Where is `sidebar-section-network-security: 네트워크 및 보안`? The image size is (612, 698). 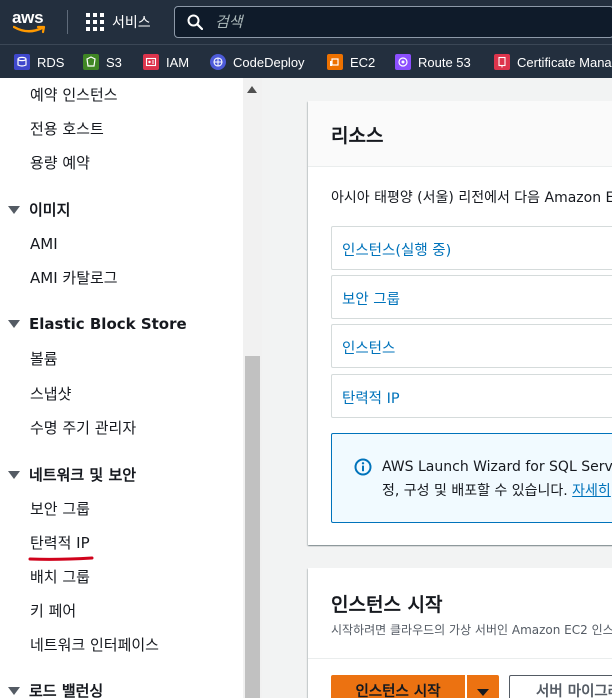
sidebar-section-network-security: 네트워크 및 보안 is located at coordinates (72, 474).